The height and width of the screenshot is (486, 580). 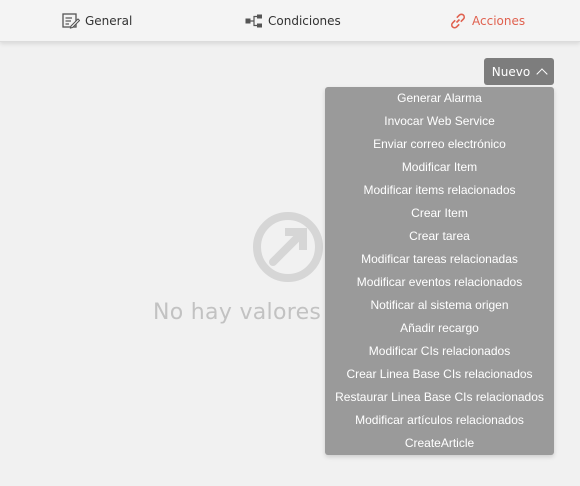 I want to click on tab-general: General, so click(x=97, y=21).